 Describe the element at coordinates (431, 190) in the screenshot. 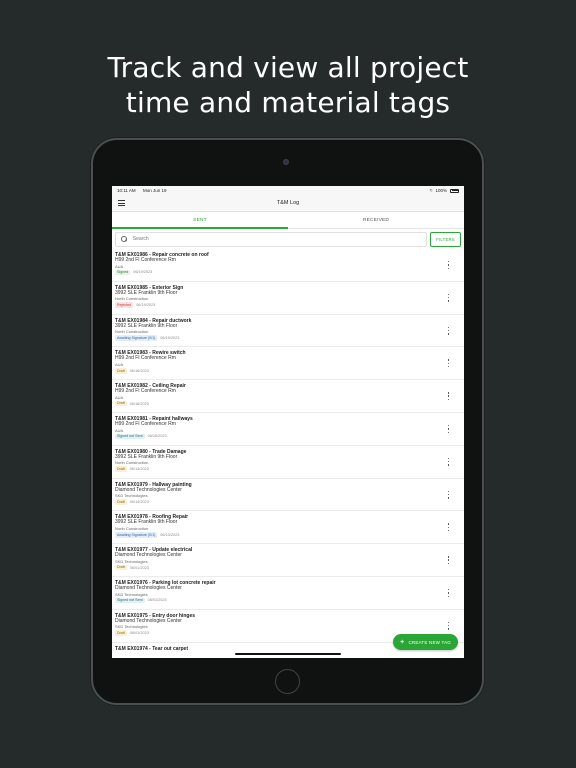

I see `wifi-icon: ≈` at that location.